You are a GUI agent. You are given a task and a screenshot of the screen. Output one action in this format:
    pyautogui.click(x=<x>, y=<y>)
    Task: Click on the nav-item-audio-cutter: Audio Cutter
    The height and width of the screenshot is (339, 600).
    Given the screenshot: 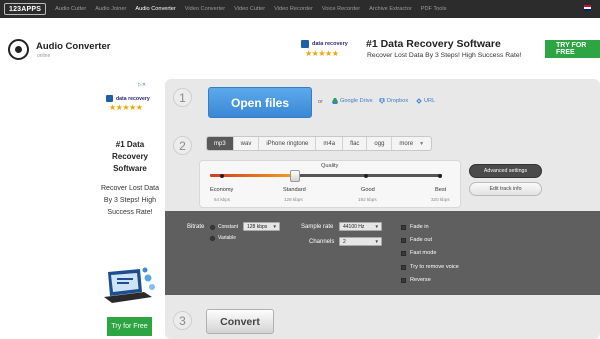 What is the action you would take?
    pyautogui.click(x=70, y=9)
    